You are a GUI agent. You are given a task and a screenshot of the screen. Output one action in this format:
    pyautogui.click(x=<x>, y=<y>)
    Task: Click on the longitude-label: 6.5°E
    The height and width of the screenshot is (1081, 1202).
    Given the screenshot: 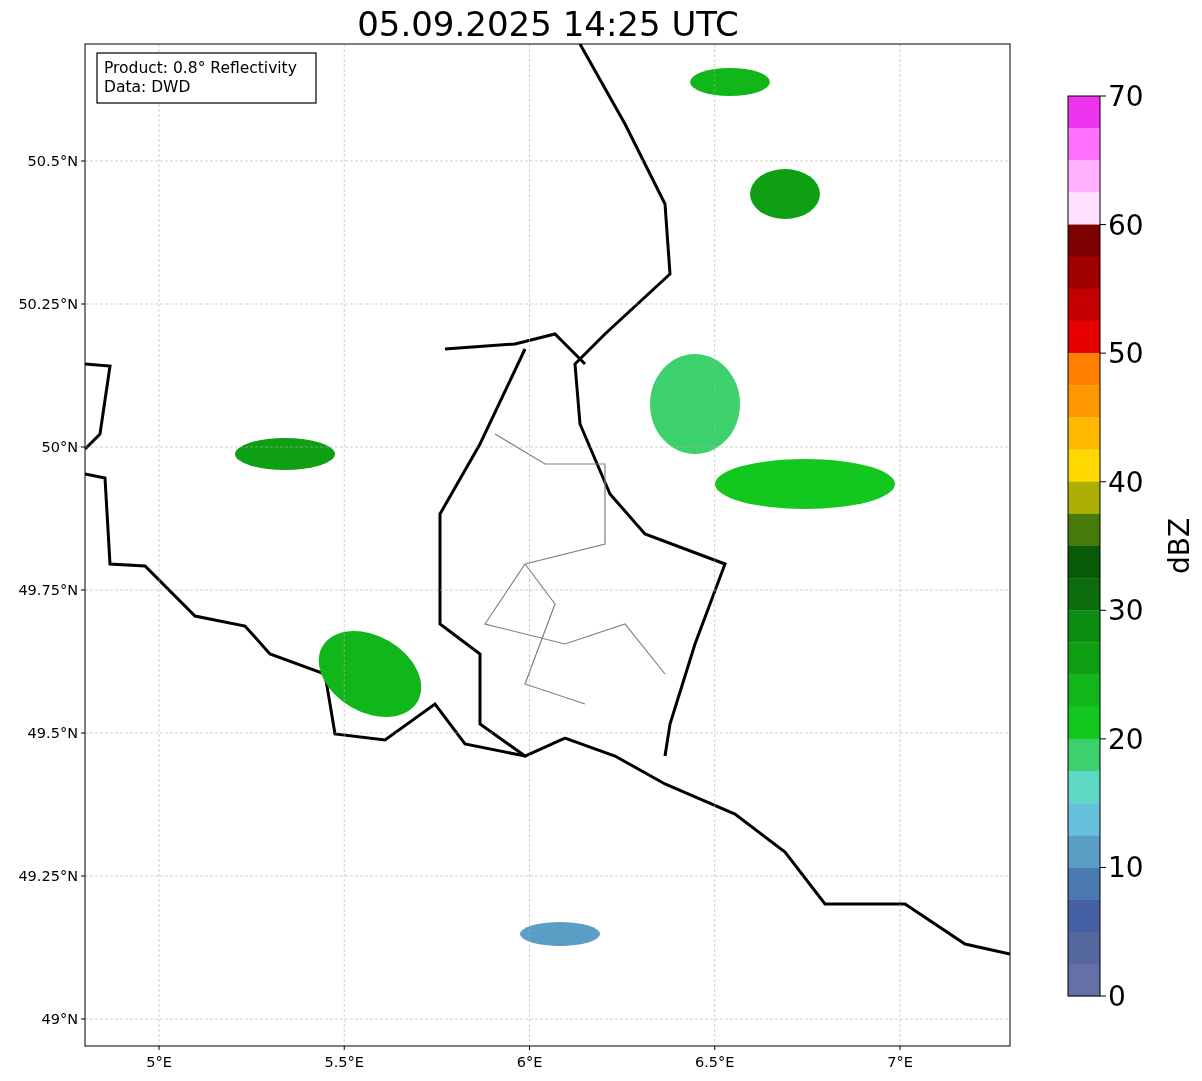 What is the action you would take?
    pyautogui.click(x=715, y=1062)
    